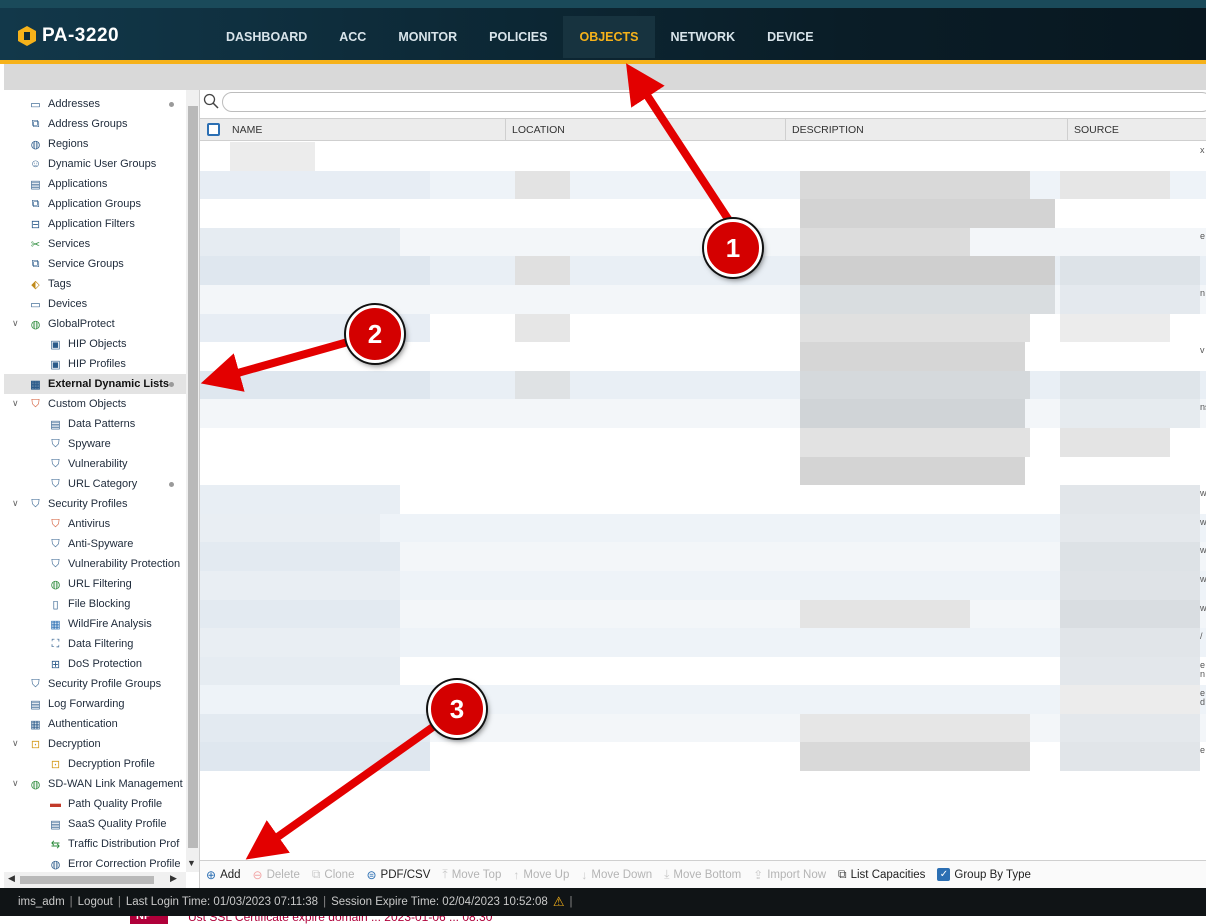  Describe the element at coordinates (95, 384) in the screenshot. I see `sidebar-item-external-dynamic-lists: ▦ External Dynamic Lists` at that location.